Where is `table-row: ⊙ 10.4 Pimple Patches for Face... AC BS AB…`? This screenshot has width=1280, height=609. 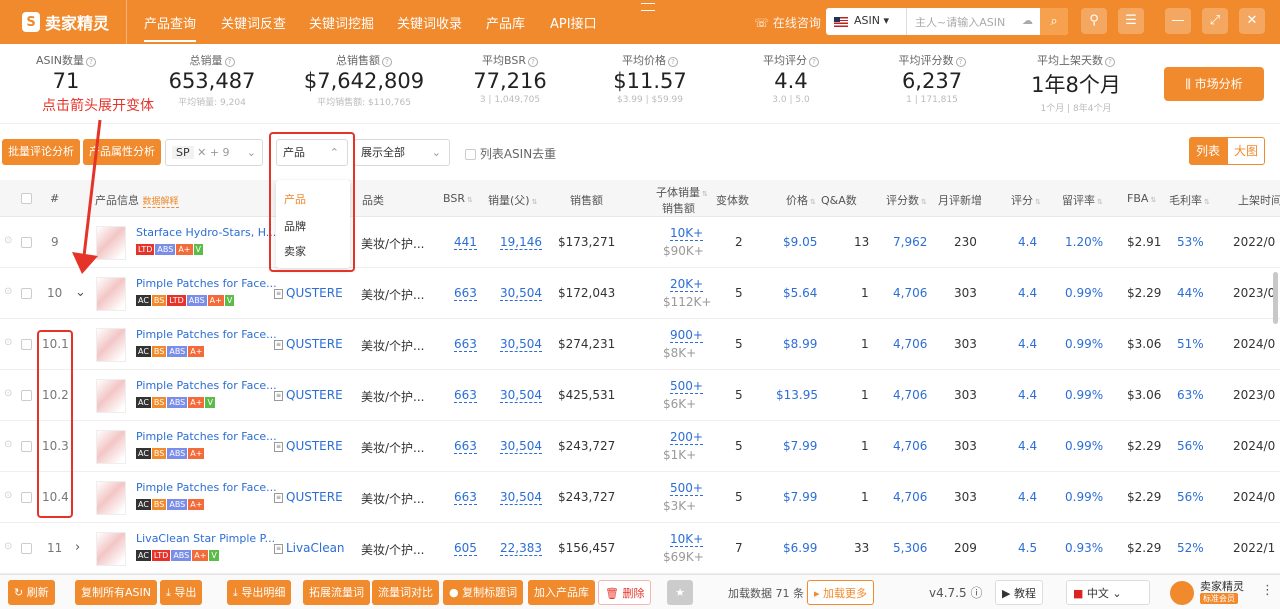 table-row: ⊙ 10.4 Pimple Patches for Face... AC BS AB… is located at coordinates (640, 497).